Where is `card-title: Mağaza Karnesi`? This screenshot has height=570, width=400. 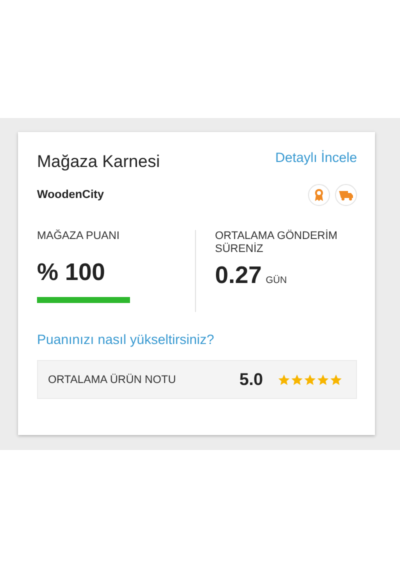 card-title: Mağaza Karnesi is located at coordinates (98, 162).